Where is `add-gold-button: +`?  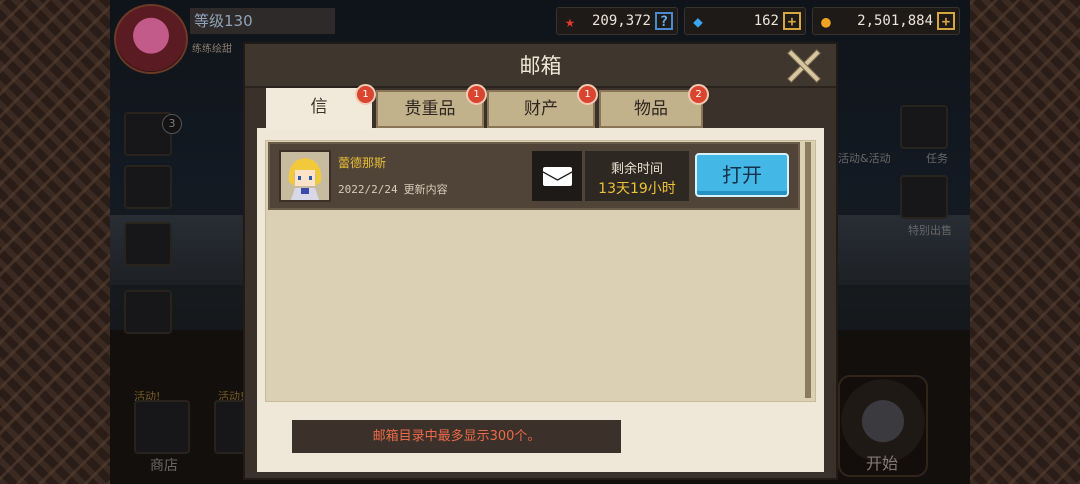
add-gold-button: + is located at coordinates (946, 21).